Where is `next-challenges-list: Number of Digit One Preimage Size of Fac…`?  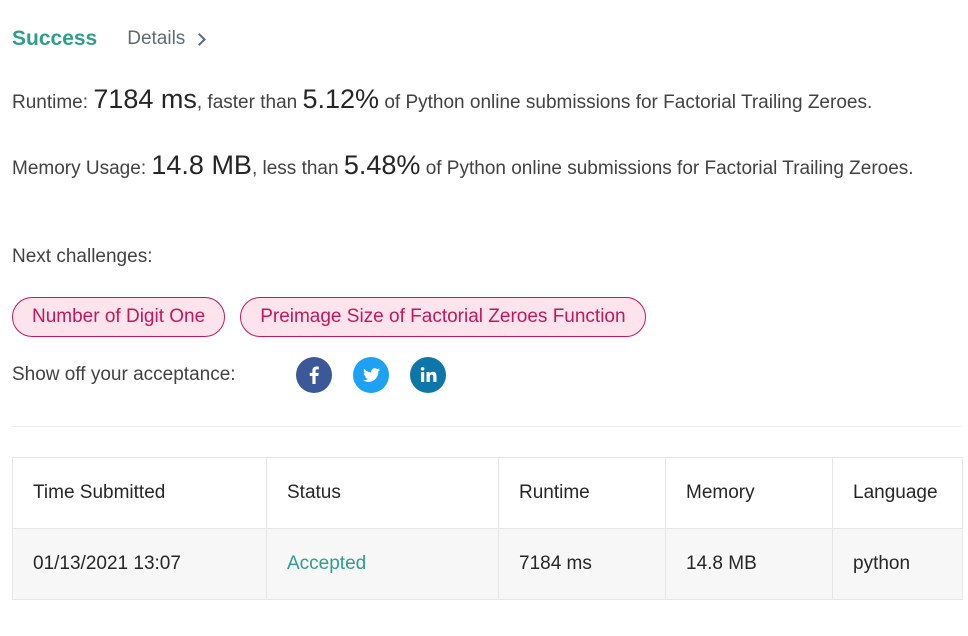
next-challenges-list: Number of Digit One Preimage Size of Fac… is located at coordinates (336, 317).